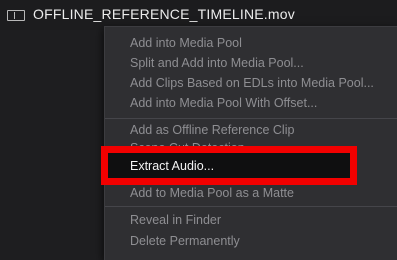 The height and width of the screenshot is (260, 397). Describe the element at coordinates (251, 130) in the screenshot. I see `menu-item-add-offline-reference-clip: Add as Offline Reference Clip` at that location.